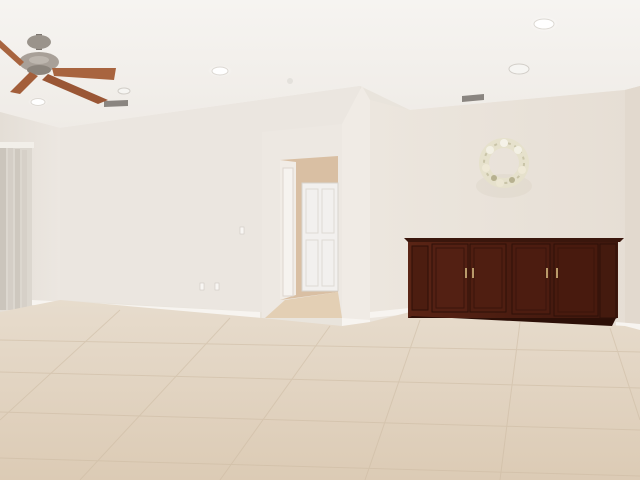 The height and width of the screenshot is (480, 640). I want to click on right-wall-corner, so click(632, 208).